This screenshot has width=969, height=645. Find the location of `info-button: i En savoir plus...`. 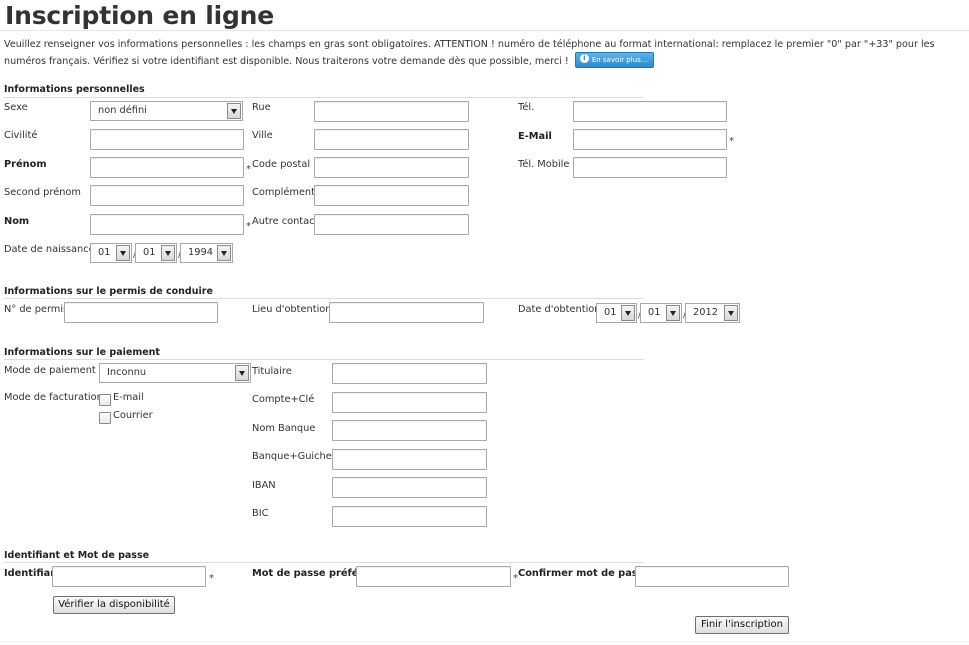

info-button: i En savoir plus... is located at coordinates (614, 59).